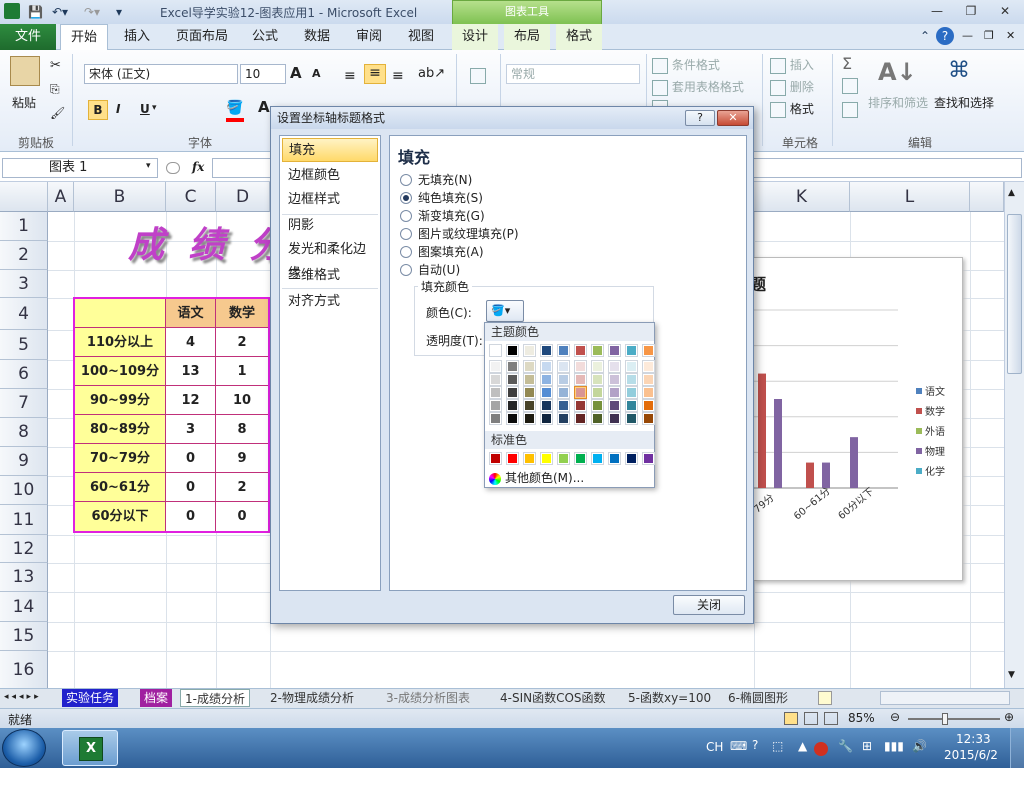 This screenshot has width=1024, height=788. What do you see at coordinates (312, 698) in the screenshot?
I see `sheet-tab-physics: 2-物理成绩分析` at bounding box center [312, 698].